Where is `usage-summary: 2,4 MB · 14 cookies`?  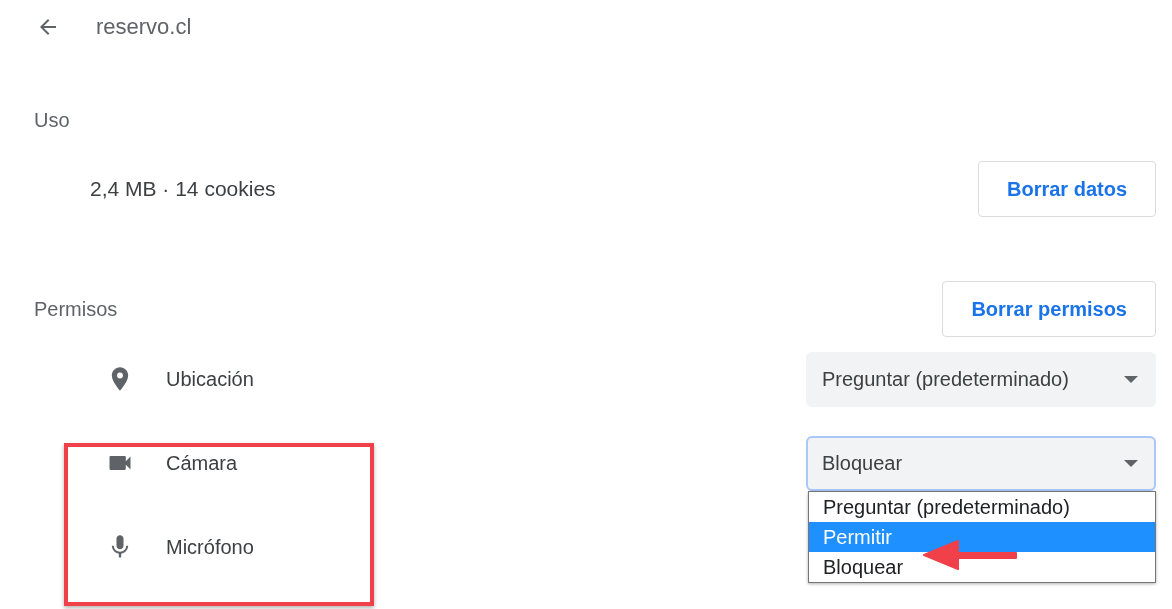 usage-summary: 2,4 MB · 14 cookies is located at coordinates (183, 189).